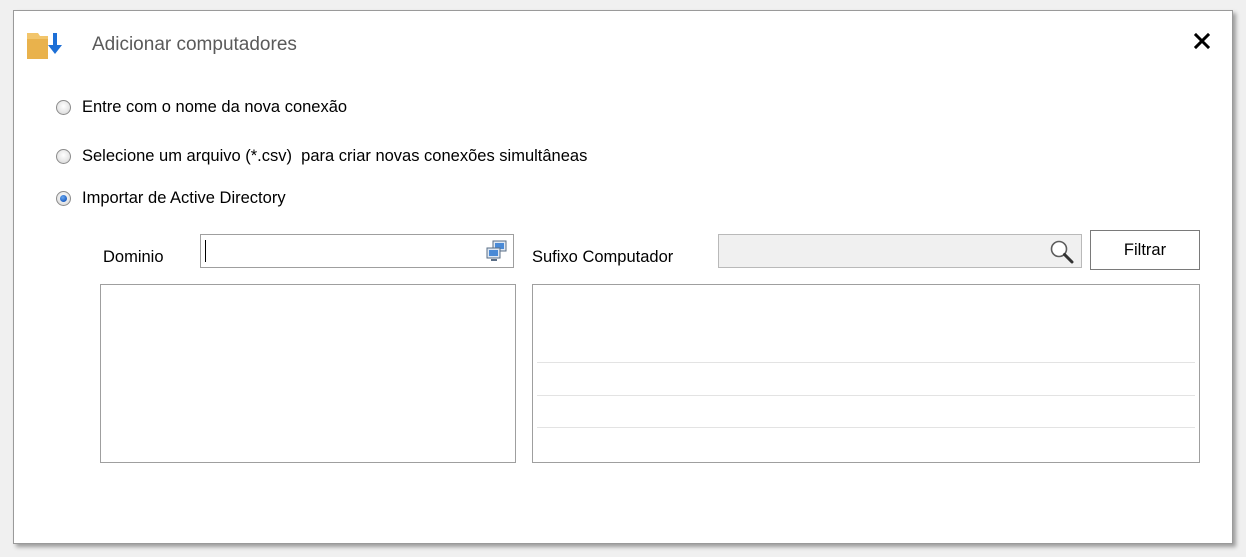  I want to click on computer-suffix-input, so click(900, 251).